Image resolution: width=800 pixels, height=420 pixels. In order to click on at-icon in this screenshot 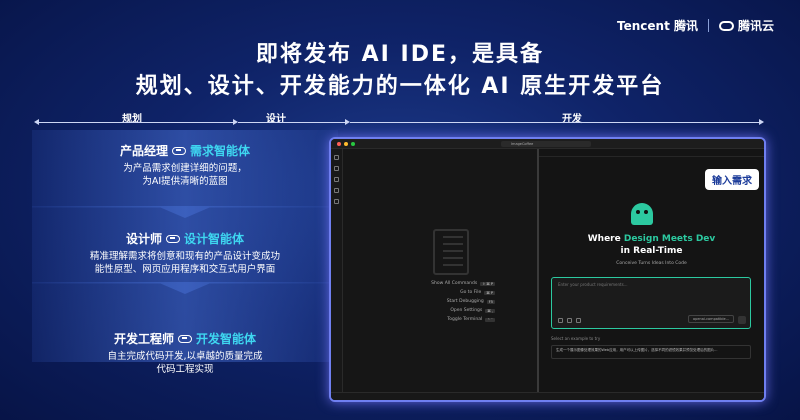, I will do `click(560, 320)`.